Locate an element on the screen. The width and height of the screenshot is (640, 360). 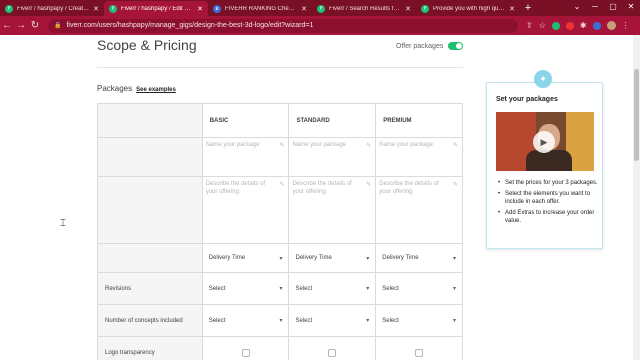
see-examples-link: See examples is located at coordinates (156, 90).